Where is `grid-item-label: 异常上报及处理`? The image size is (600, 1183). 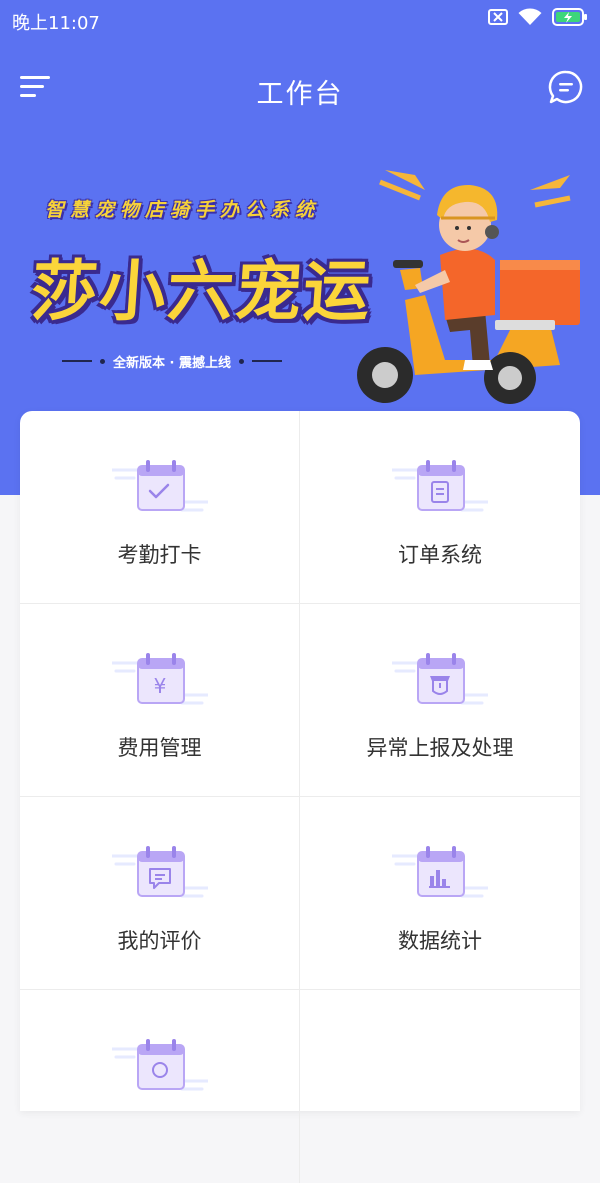 grid-item-label: 异常上报及处理 is located at coordinates (440, 748).